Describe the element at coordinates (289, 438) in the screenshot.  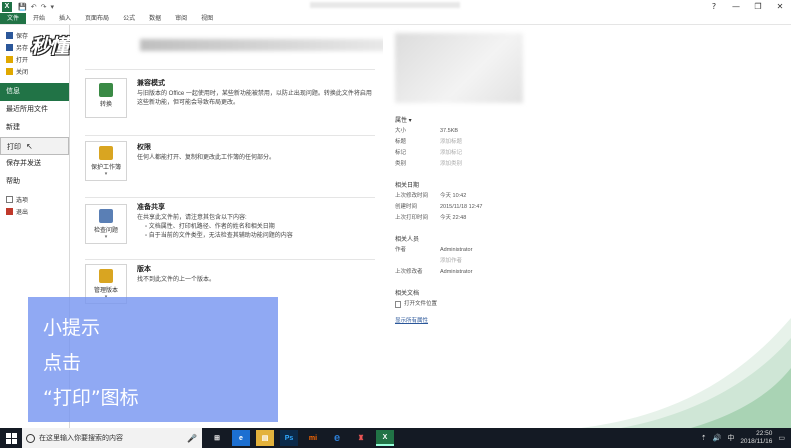
I see `photoshop-icon: Ps` at that location.